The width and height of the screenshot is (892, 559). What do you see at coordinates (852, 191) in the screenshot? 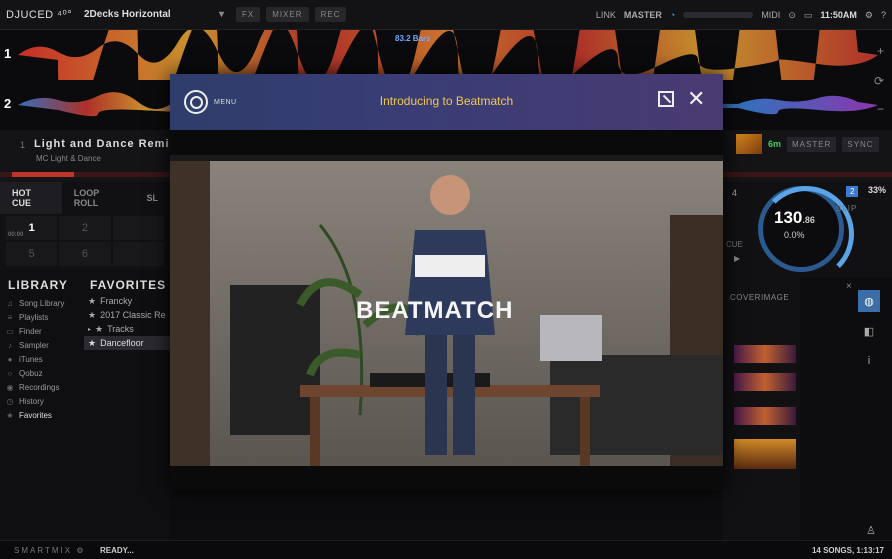
I see `deck2-badge: 2` at bounding box center [852, 191].